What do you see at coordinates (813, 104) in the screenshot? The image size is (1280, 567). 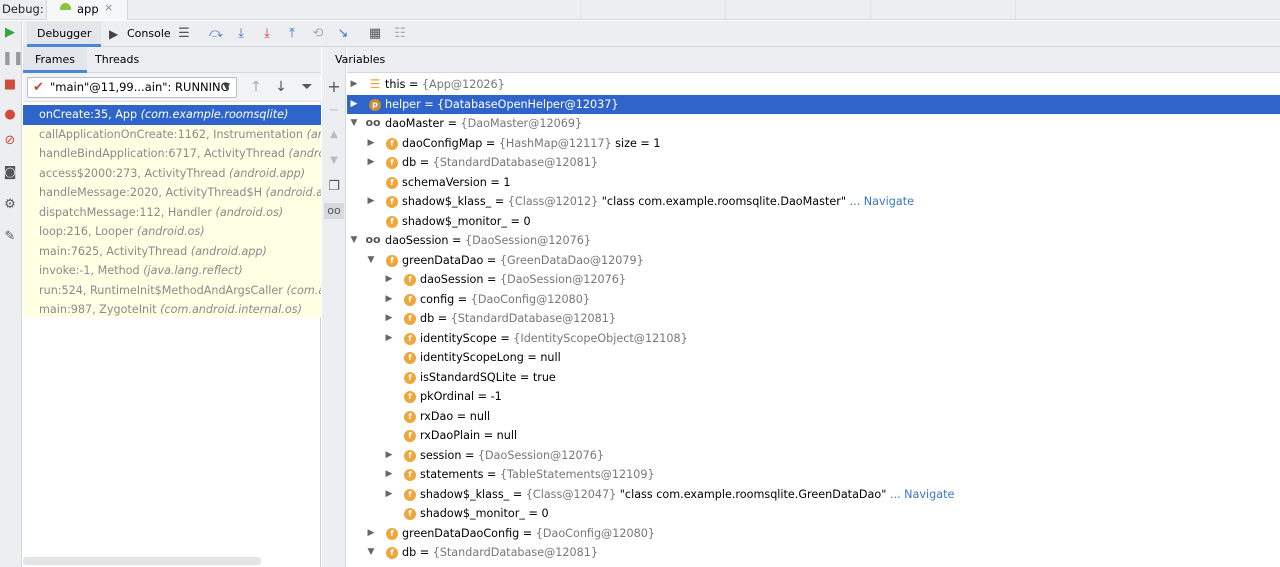 I see `variable-row: ▶ p helper = {DatabaseOpenHelper@12037}` at bounding box center [813, 104].